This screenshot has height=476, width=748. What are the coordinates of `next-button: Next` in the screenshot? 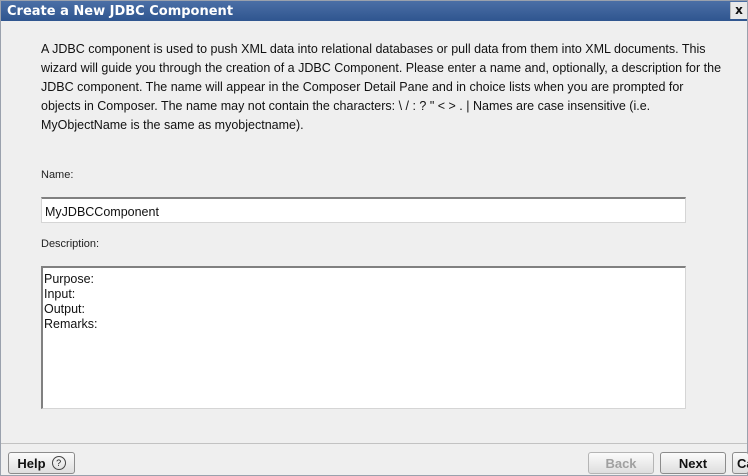 It's located at (693, 463).